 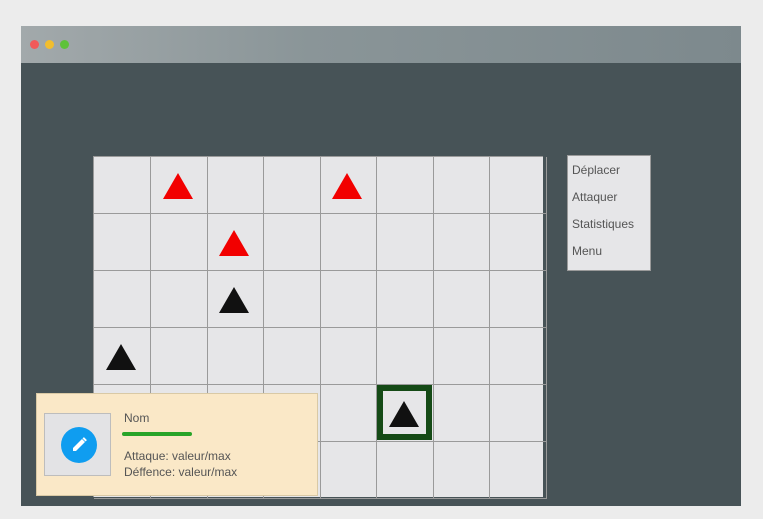 I want to click on pencil-icon, so click(x=80, y=444).